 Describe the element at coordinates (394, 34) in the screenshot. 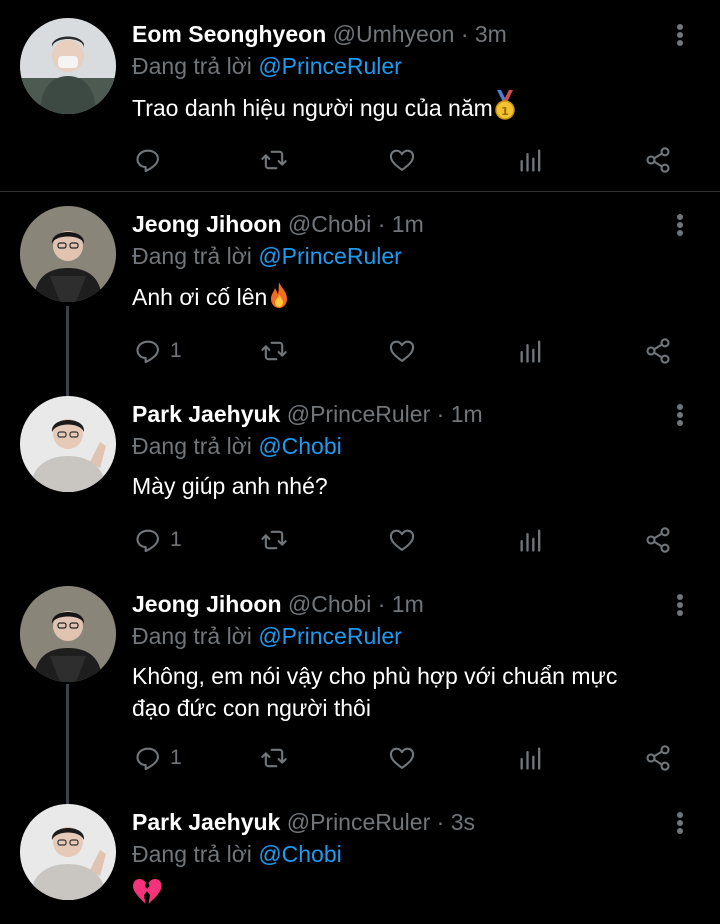

I see `user-handle: @Umhyeon` at that location.